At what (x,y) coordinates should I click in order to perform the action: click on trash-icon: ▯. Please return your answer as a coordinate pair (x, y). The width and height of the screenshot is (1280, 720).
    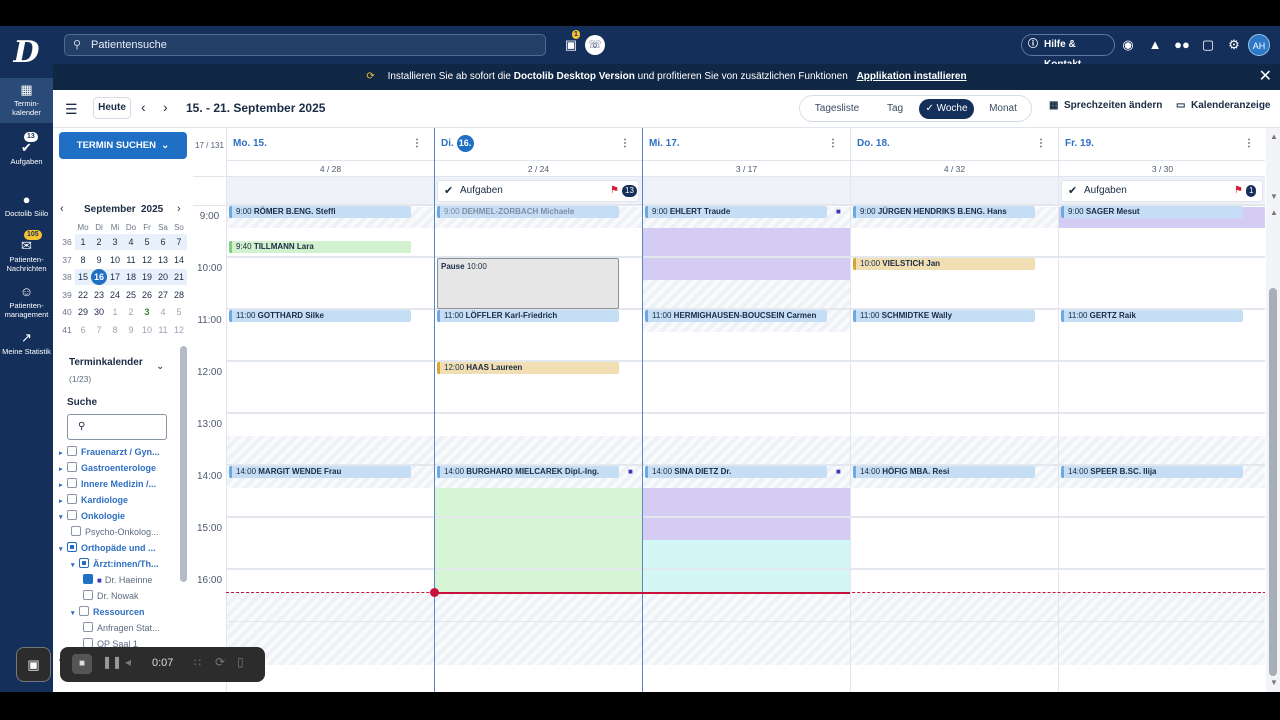
    Looking at the image, I should click on (240, 662).